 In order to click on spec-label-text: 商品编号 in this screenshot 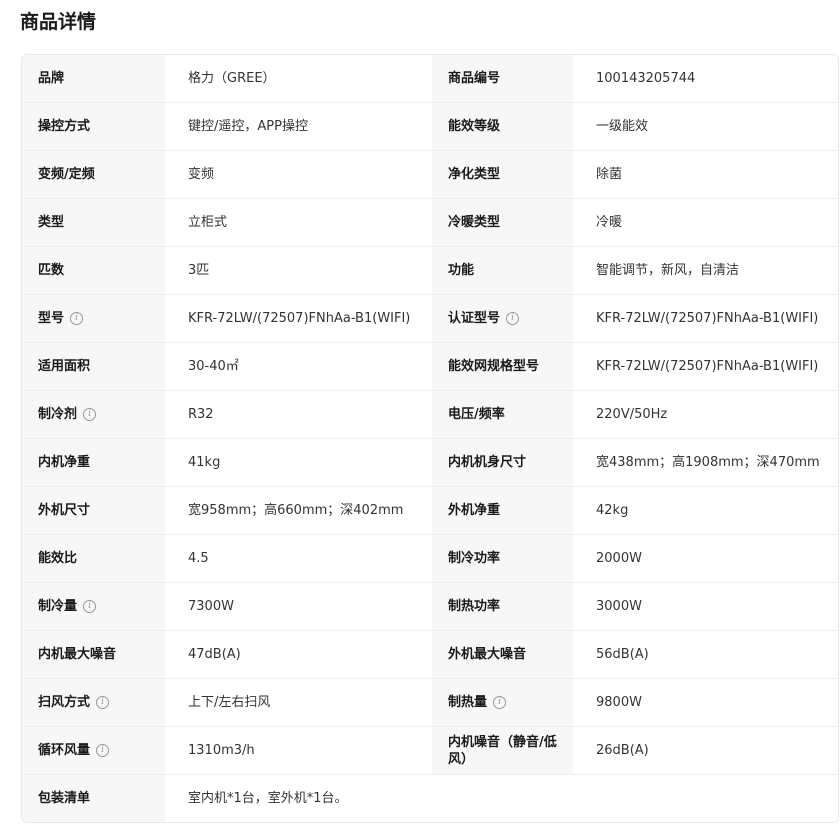, I will do `click(474, 78)`.